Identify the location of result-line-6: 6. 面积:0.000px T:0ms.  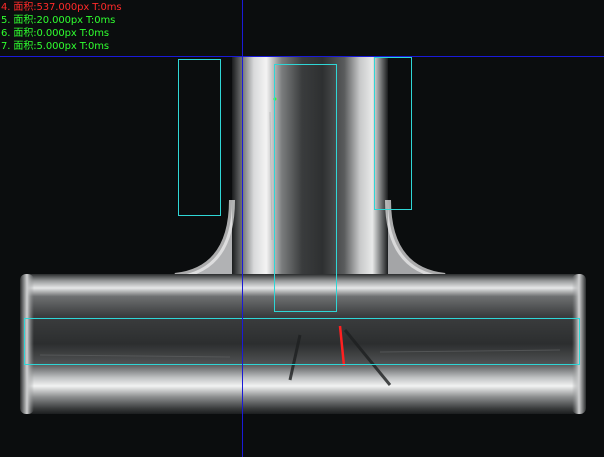
(55, 33).